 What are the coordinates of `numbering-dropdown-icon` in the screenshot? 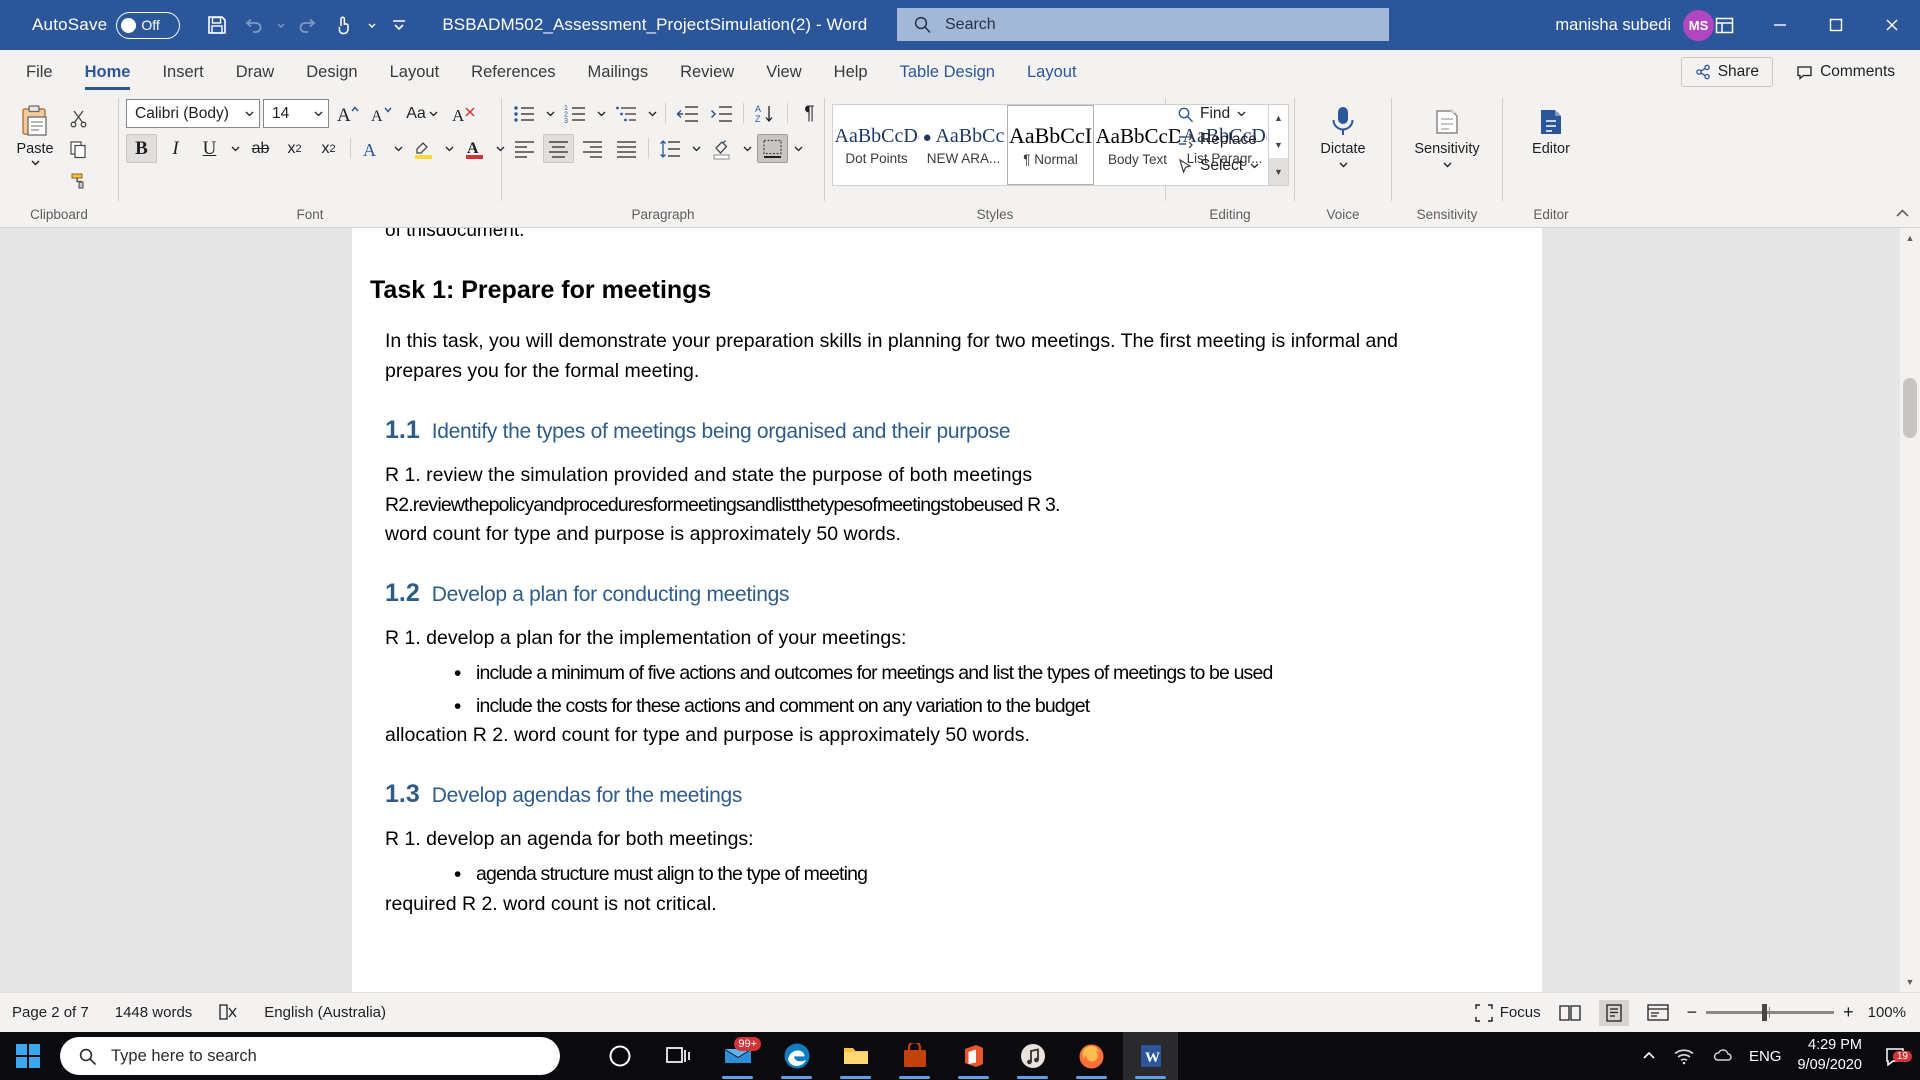 It's located at (601, 113).